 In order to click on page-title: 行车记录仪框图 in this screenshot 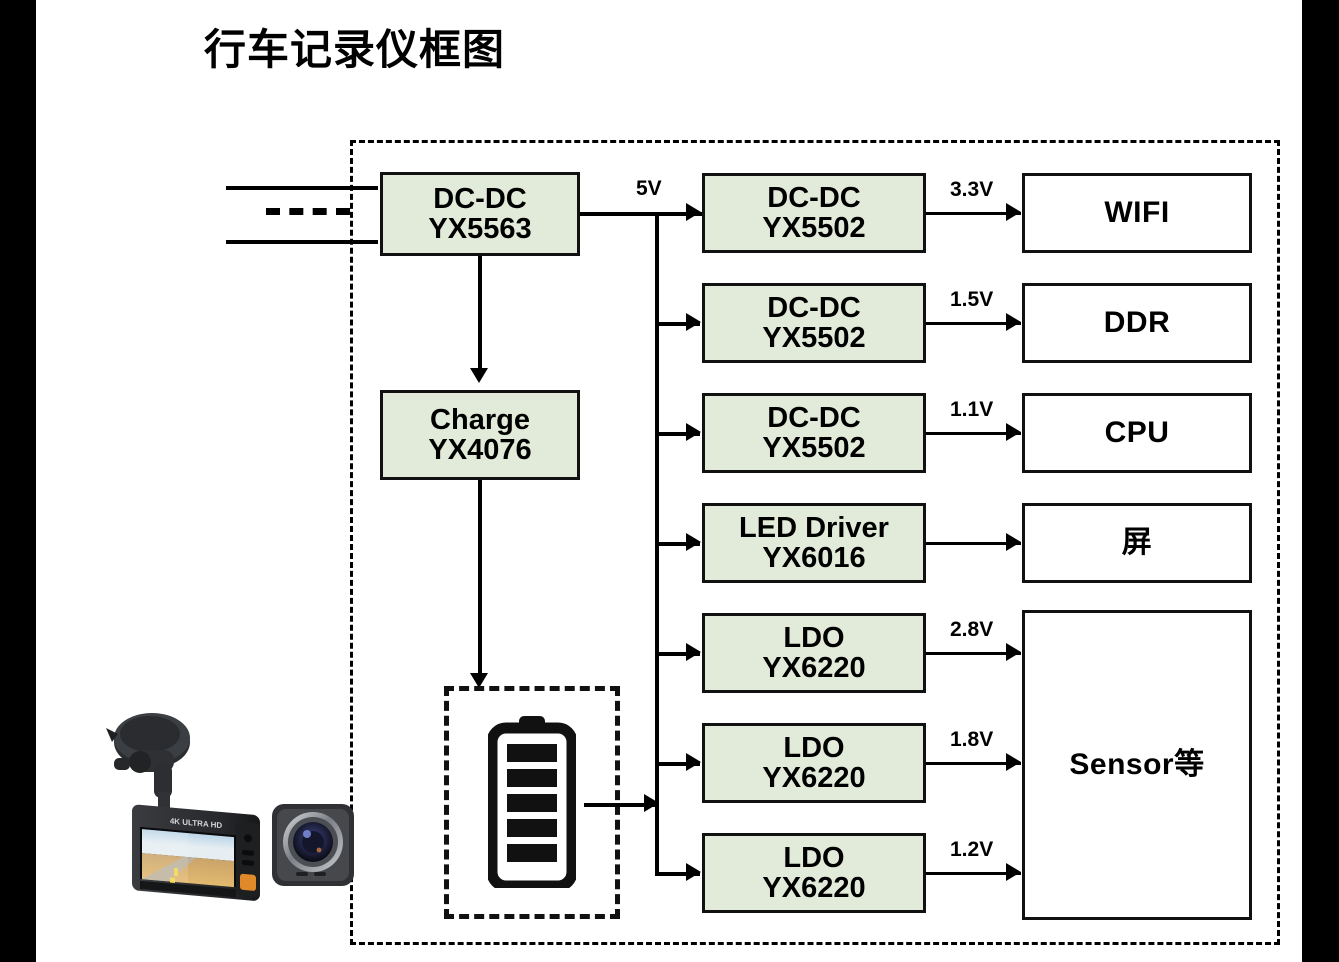, I will do `click(355, 49)`.